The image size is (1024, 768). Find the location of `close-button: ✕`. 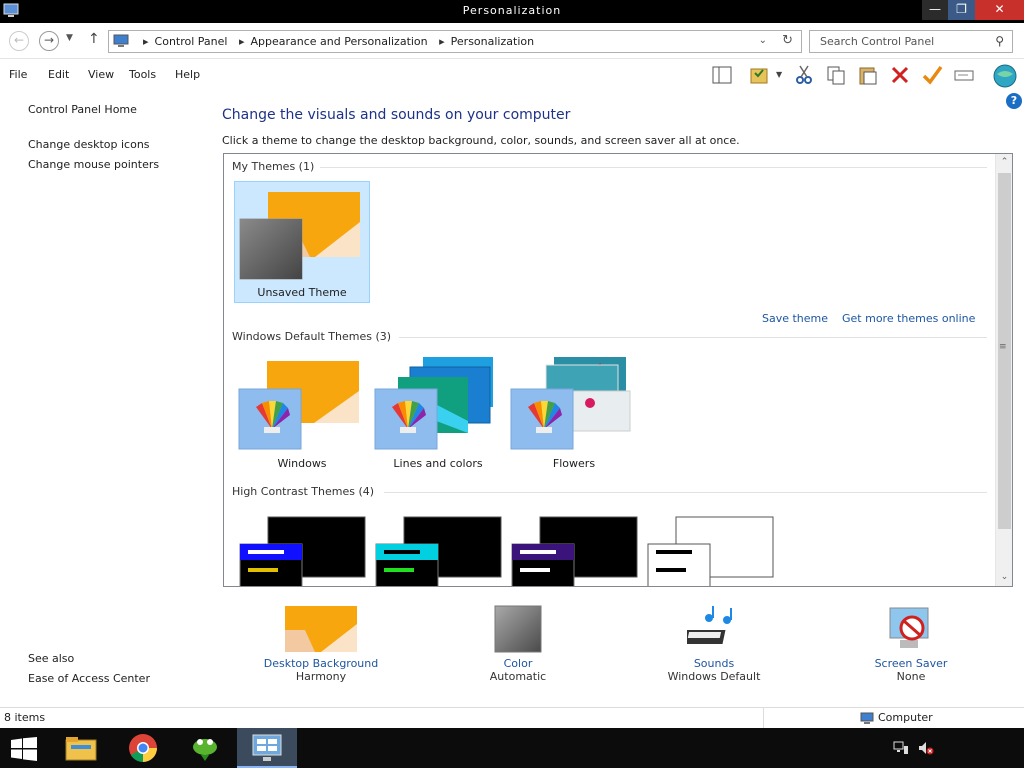

close-button: ✕ is located at coordinates (999, 10).